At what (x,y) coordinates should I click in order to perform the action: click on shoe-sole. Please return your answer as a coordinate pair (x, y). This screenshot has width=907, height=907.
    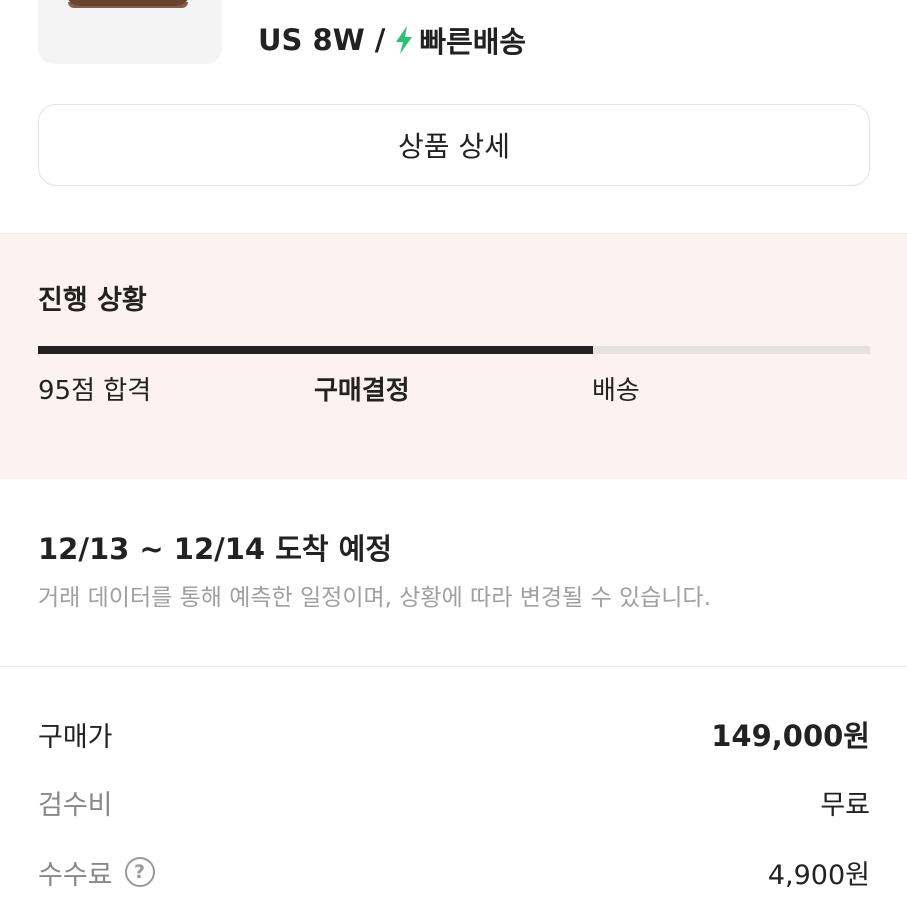
    Looking at the image, I should click on (128, 5).